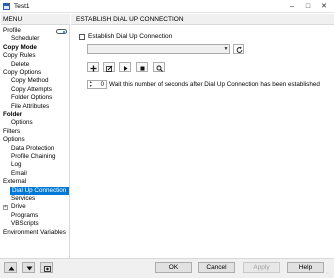  What do you see at coordinates (173, 267) in the screenshot?
I see `ok-button: OK` at bounding box center [173, 267].